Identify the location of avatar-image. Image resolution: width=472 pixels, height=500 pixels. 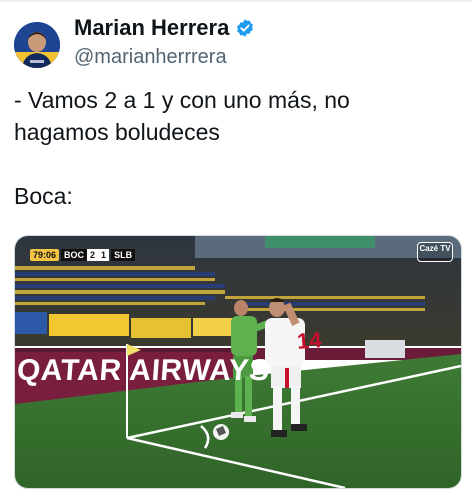
(37, 45).